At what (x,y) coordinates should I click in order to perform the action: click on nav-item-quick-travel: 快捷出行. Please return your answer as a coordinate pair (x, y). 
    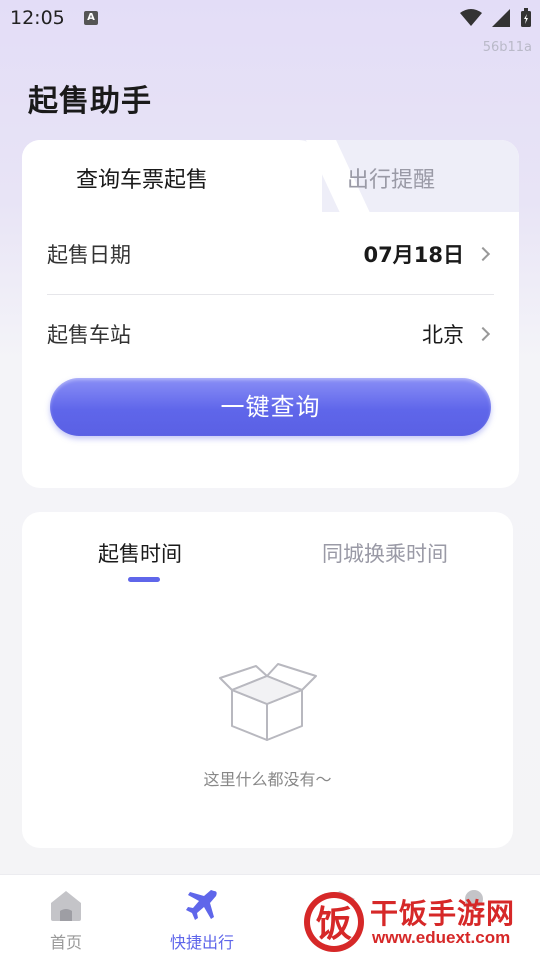
    Looking at the image, I should click on (202, 917).